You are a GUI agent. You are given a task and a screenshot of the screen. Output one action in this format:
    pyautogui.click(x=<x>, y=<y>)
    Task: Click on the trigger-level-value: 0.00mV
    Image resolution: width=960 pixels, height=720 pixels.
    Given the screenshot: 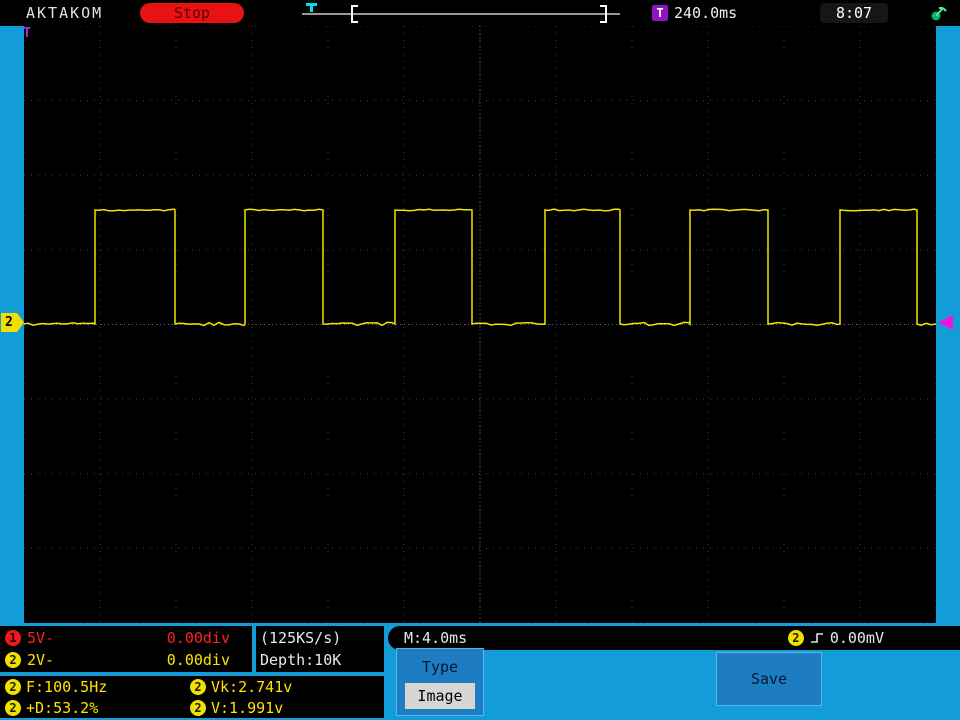 What is the action you would take?
    pyautogui.click(x=856, y=638)
    